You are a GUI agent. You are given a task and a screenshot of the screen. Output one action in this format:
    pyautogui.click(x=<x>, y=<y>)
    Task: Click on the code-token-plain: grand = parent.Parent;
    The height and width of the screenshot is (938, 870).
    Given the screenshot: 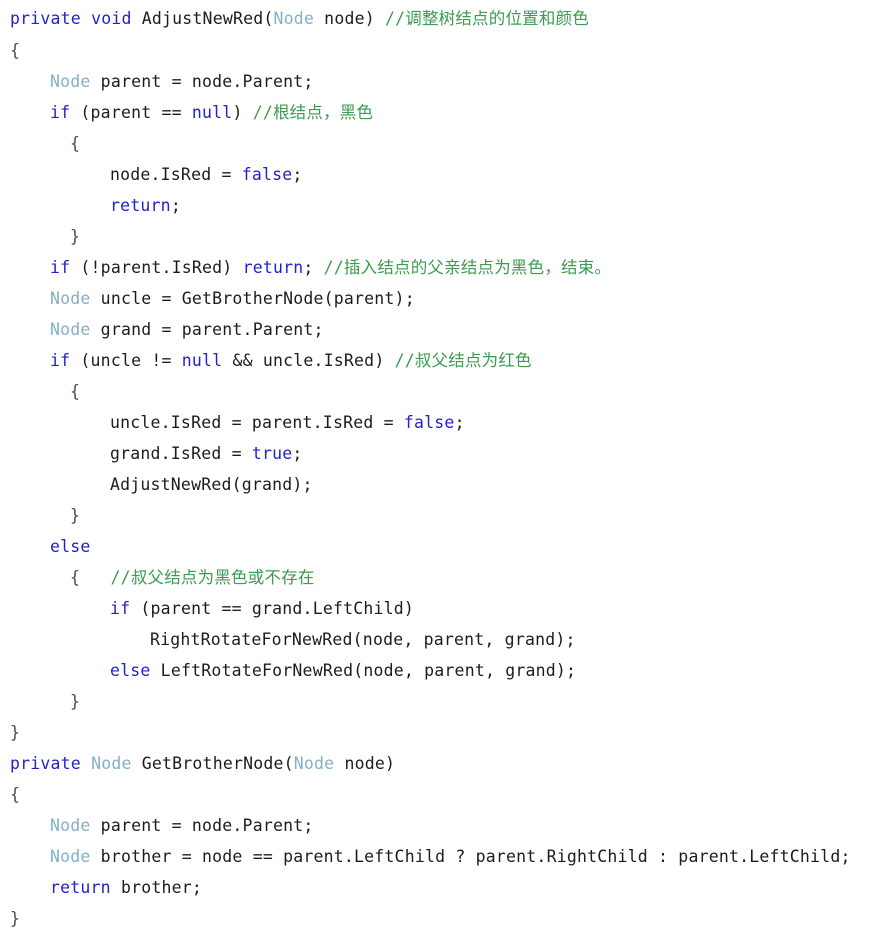 What is the action you would take?
    pyautogui.click(x=207, y=329)
    